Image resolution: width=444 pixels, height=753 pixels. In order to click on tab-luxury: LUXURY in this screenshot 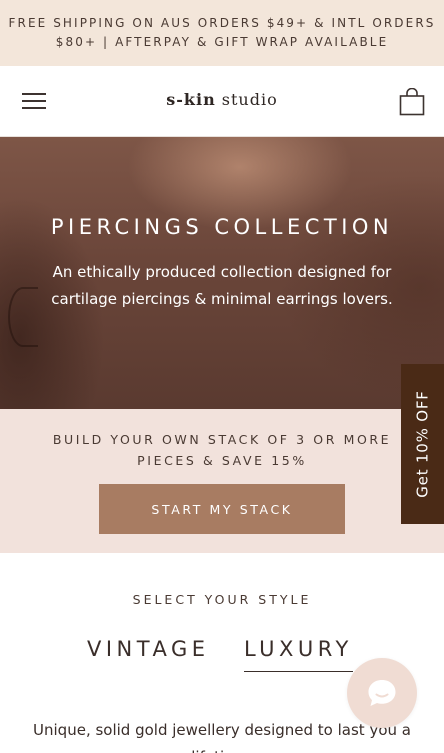, I will do `click(298, 654)`.